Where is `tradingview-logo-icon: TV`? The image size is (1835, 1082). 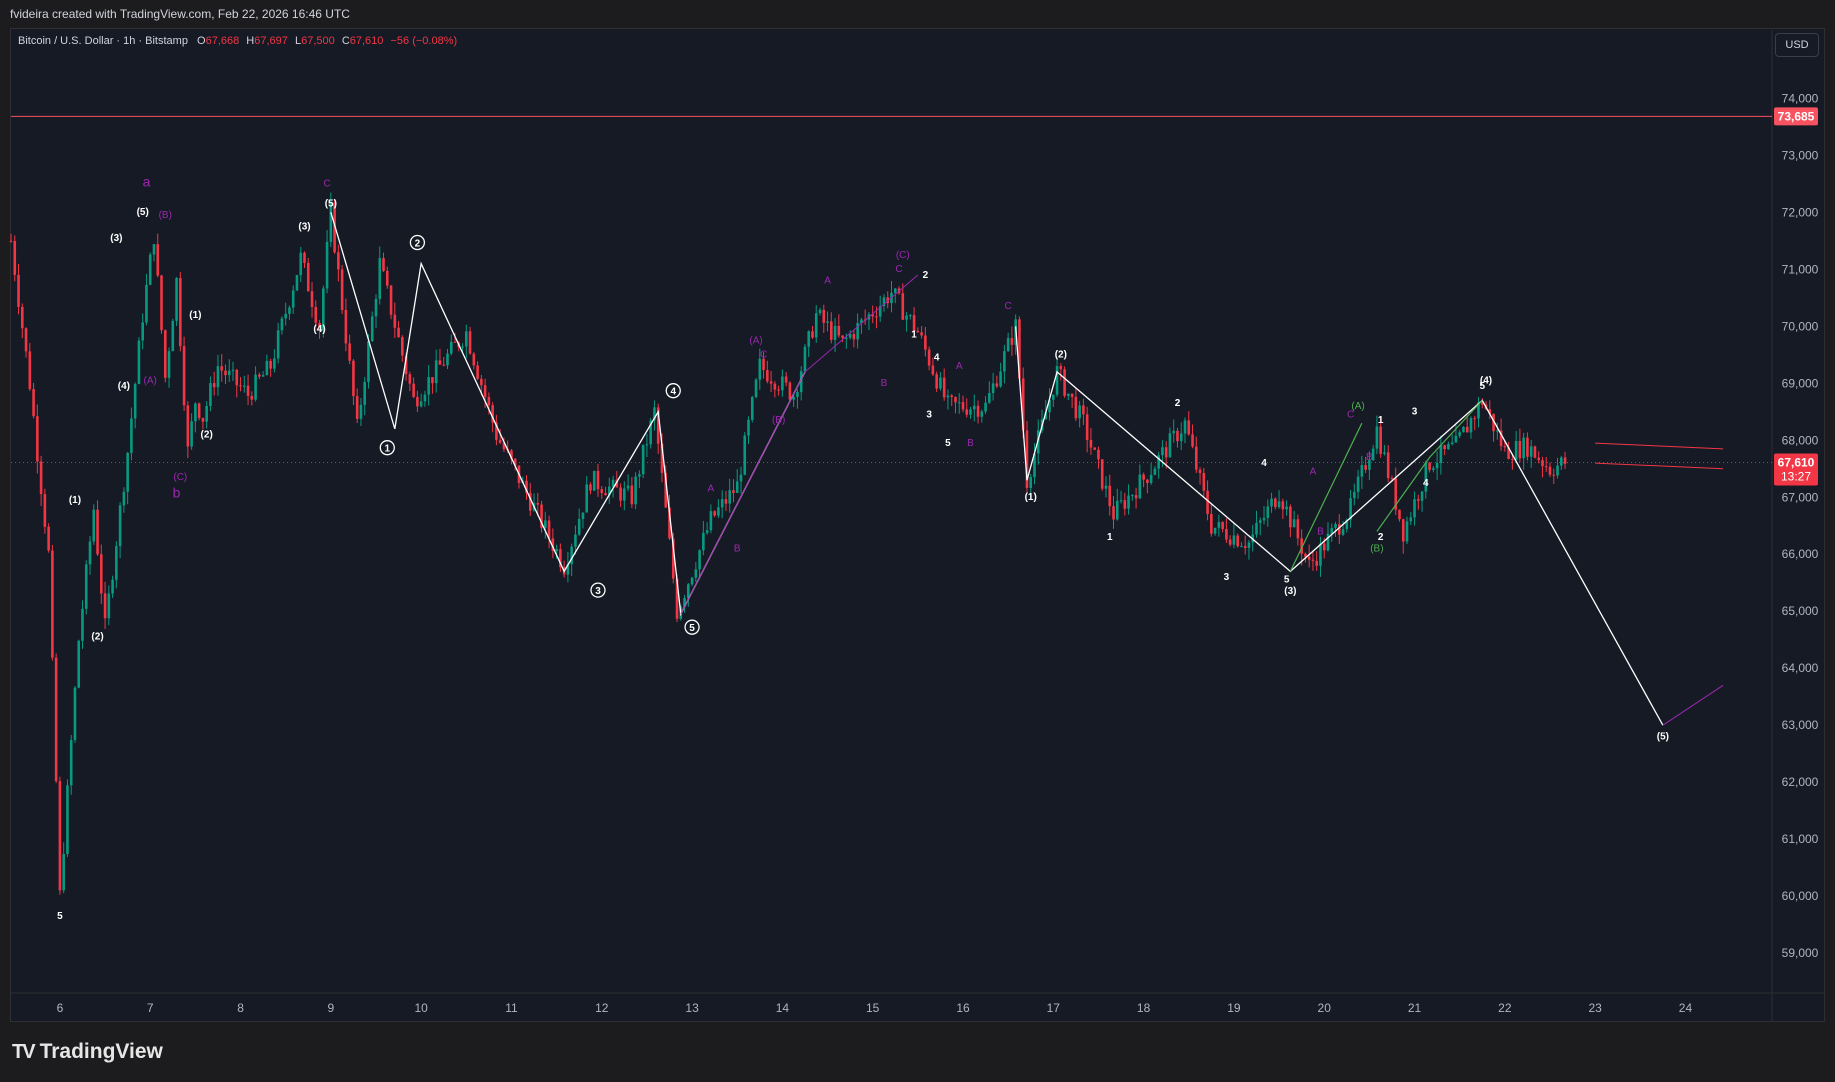 tradingview-logo-icon: TV is located at coordinates (24, 1051).